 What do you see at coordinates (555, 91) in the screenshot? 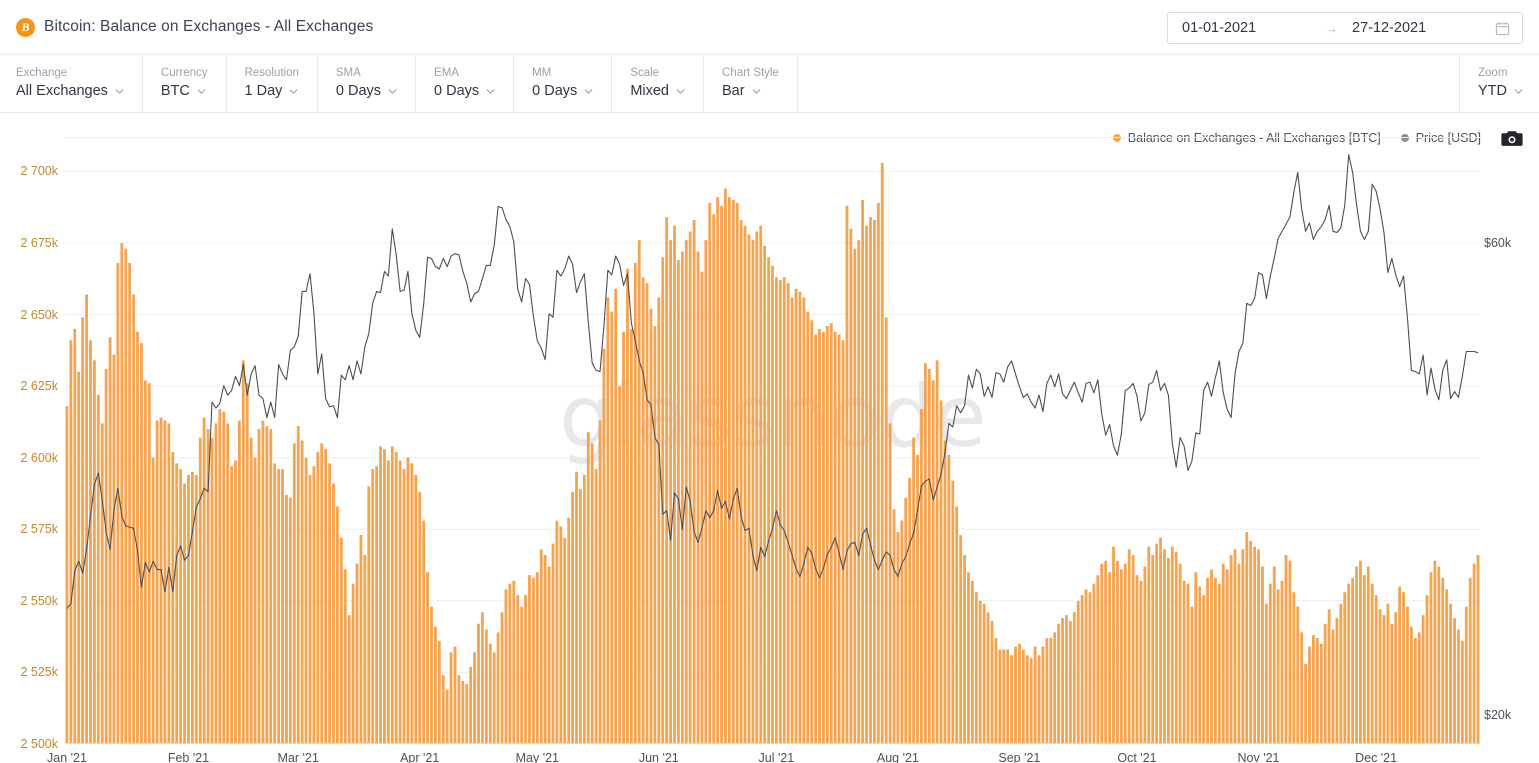
I see `toolbar-value-mm: 0 Days` at bounding box center [555, 91].